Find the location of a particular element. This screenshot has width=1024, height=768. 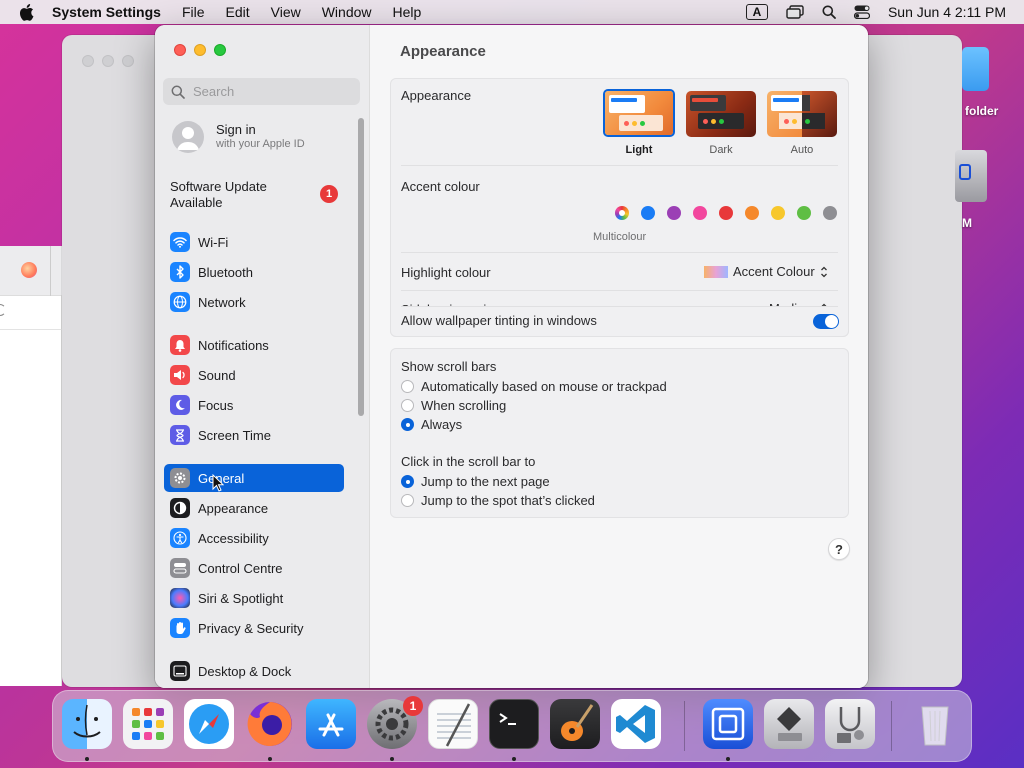

show-scroll-bars-label: Show scroll bars is located at coordinates (449, 366).